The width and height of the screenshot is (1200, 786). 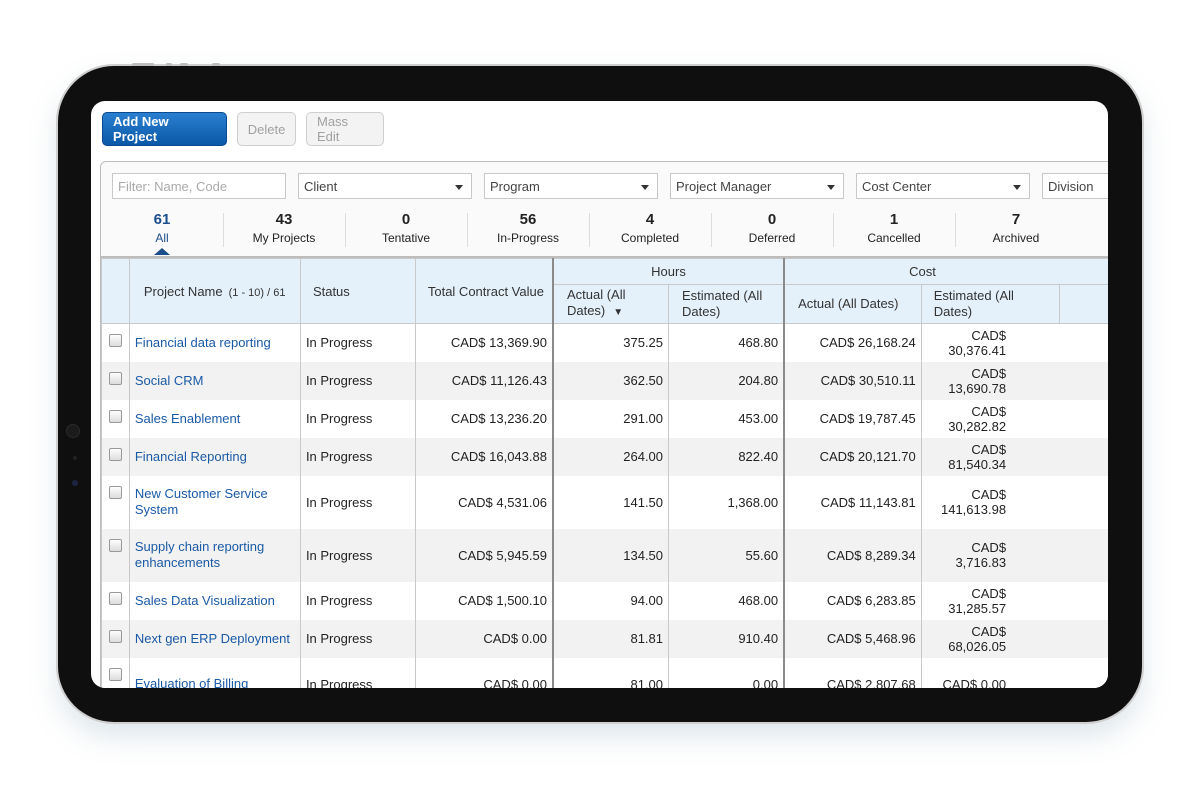 What do you see at coordinates (162, 219) in the screenshot?
I see `tab-count: 61` at bounding box center [162, 219].